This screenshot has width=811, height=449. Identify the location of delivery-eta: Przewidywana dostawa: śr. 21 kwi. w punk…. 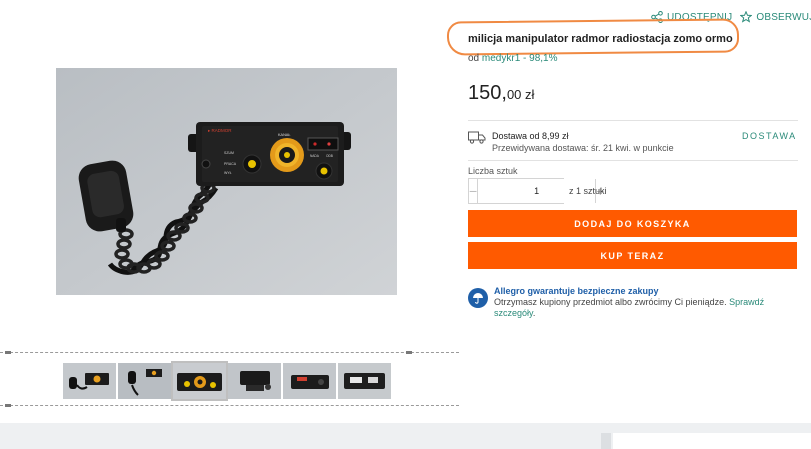
(583, 148).